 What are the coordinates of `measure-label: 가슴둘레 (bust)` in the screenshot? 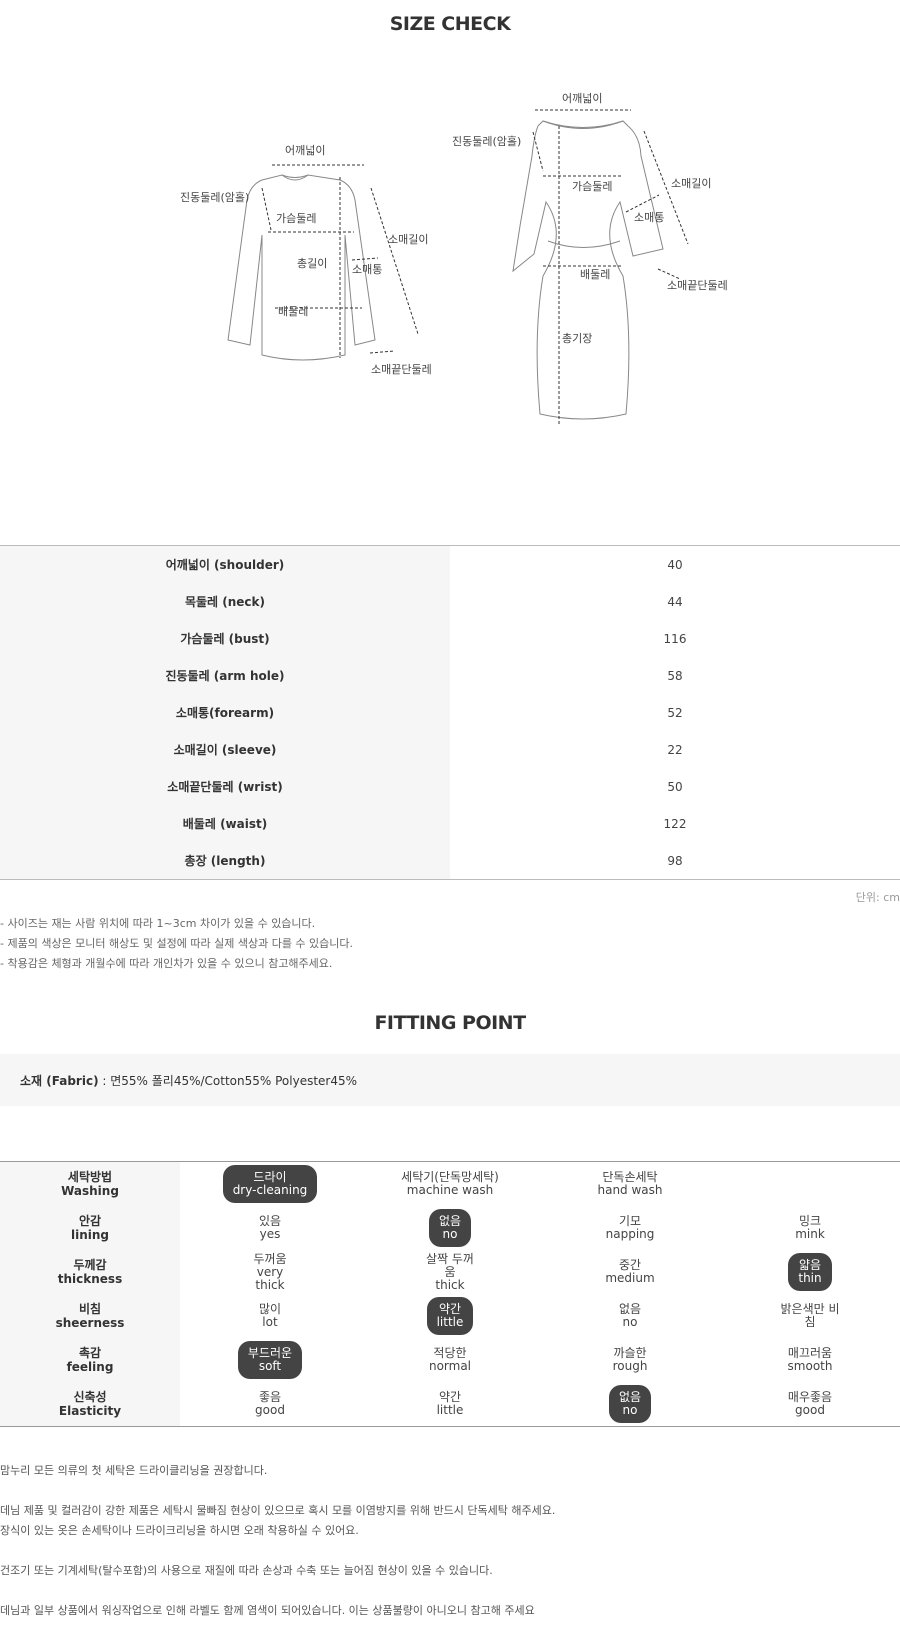 It's located at (225, 638).